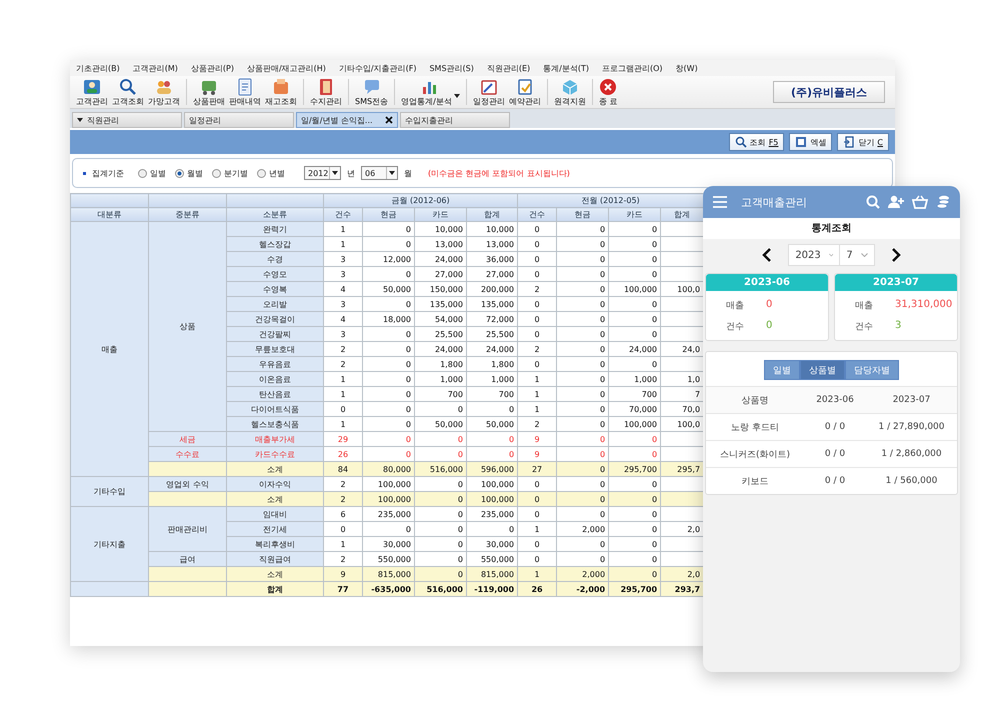 The height and width of the screenshot is (726, 1000). What do you see at coordinates (864, 306) in the screenshot?
I see `stat-label: 매출` at bounding box center [864, 306].